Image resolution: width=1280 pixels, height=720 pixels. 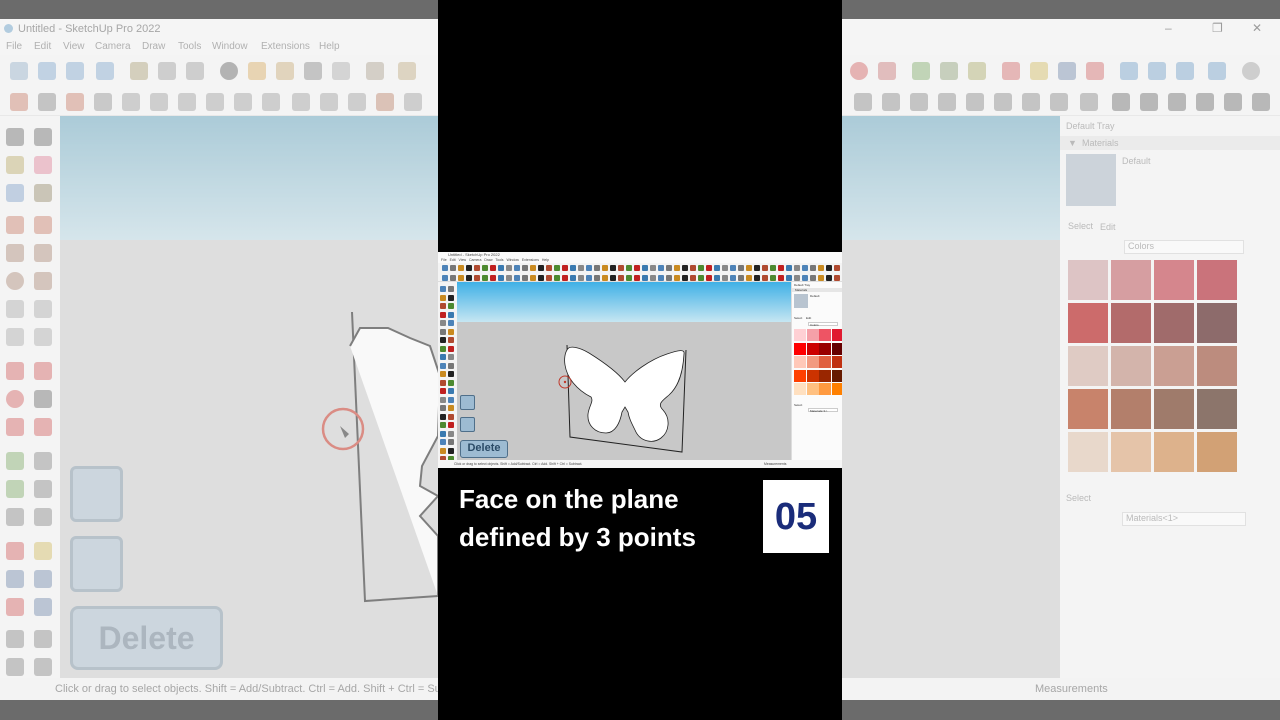 What do you see at coordinates (15, 165) in the screenshot?
I see `paint-bucket-tool-icon` at bounding box center [15, 165].